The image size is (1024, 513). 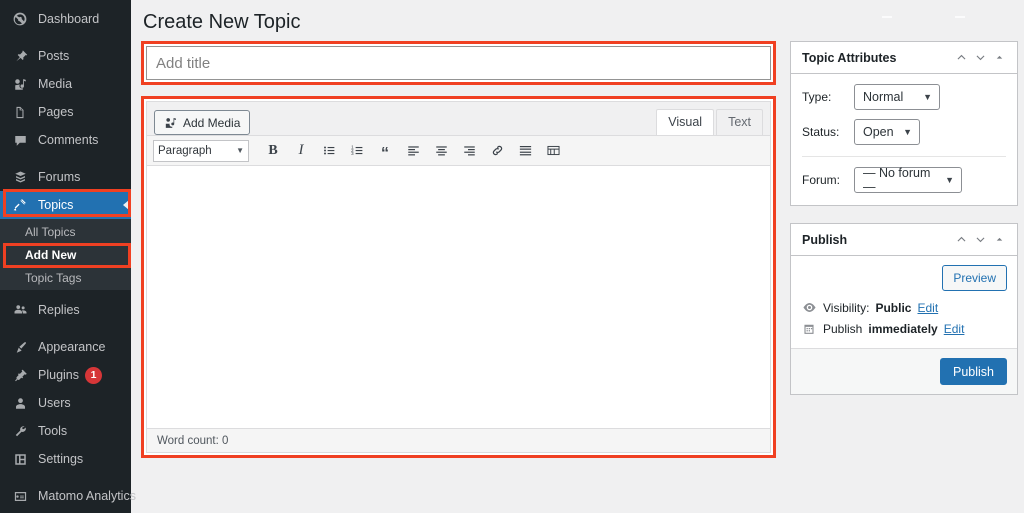 What do you see at coordinates (20, 177) in the screenshot?
I see `forums-icon` at bounding box center [20, 177].